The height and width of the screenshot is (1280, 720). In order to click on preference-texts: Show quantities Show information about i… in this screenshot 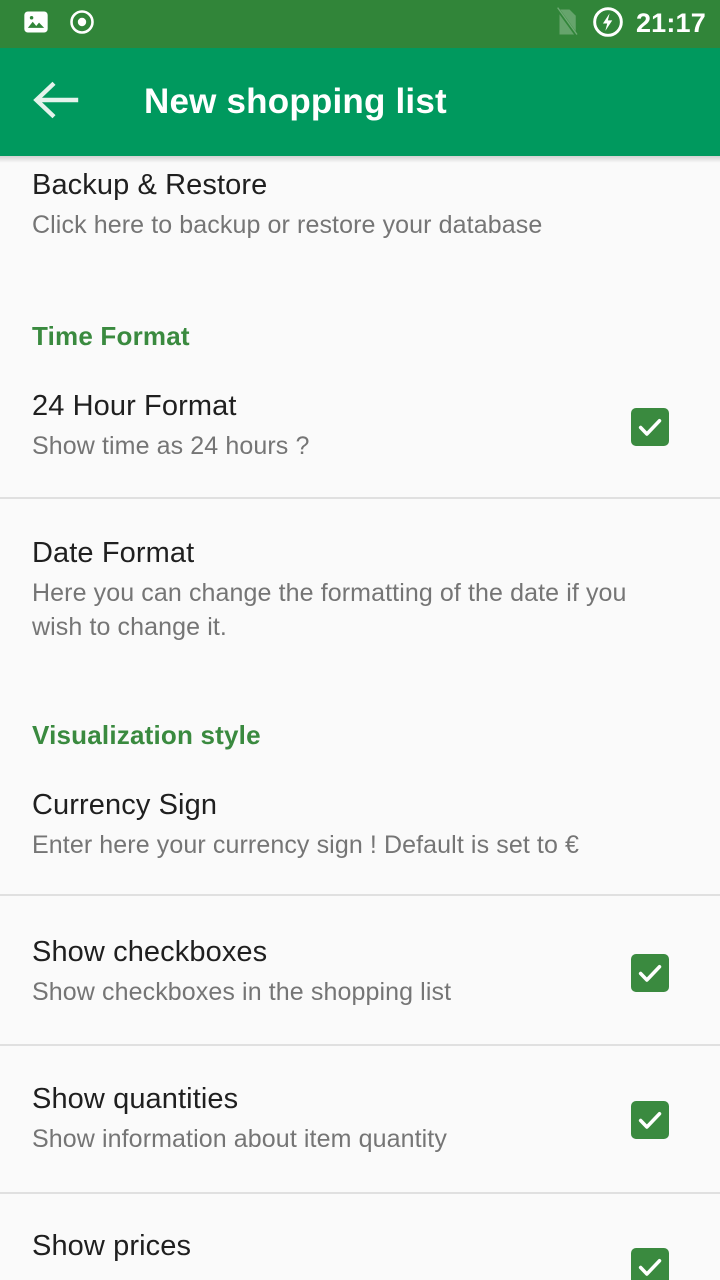, I will do `click(322, 1119)`.